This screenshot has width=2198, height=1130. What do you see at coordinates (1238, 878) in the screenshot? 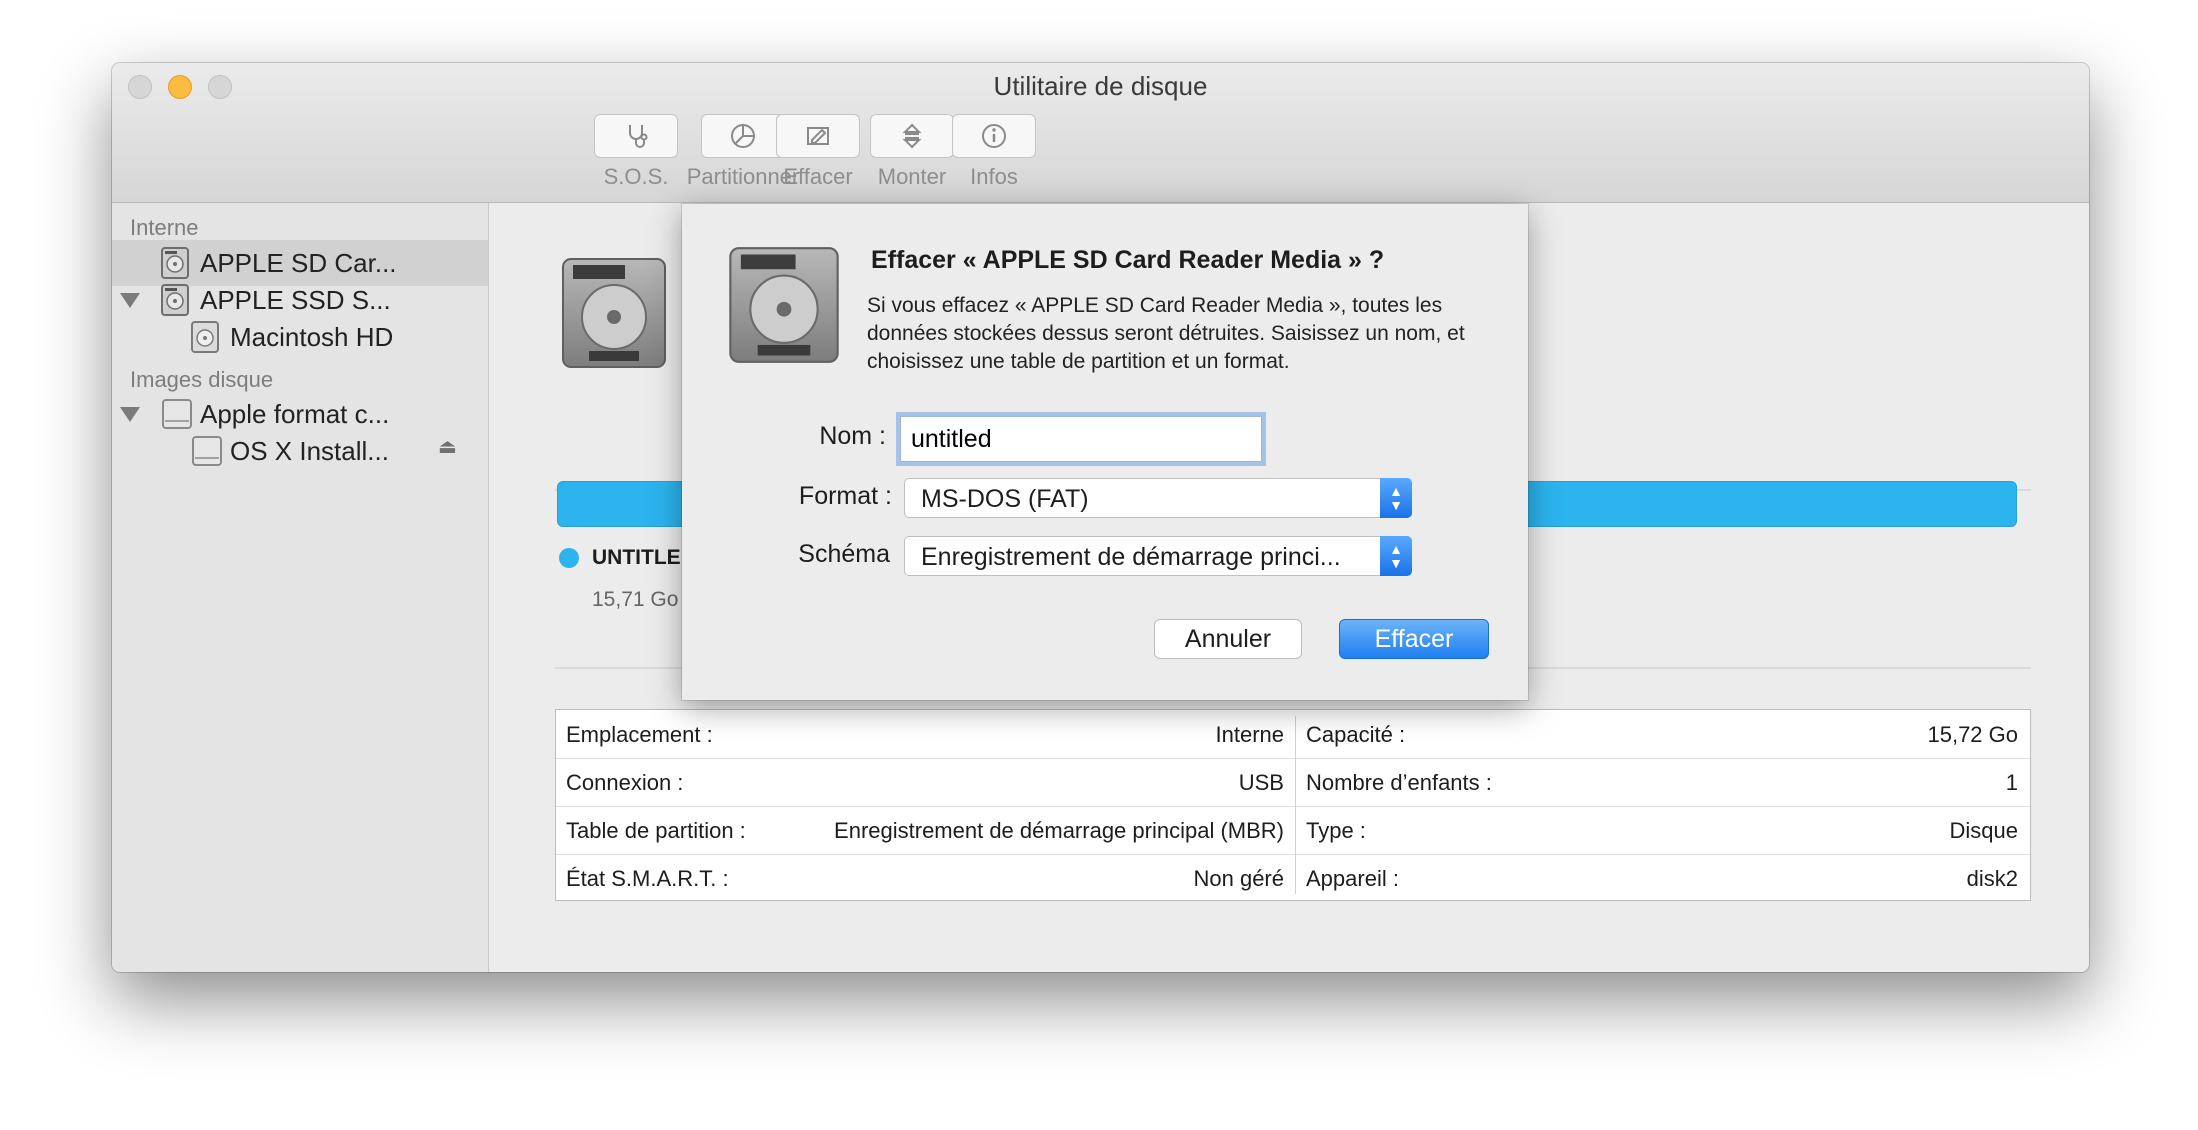
I see `info-value: Non géré` at bounding box center [1238, 878].